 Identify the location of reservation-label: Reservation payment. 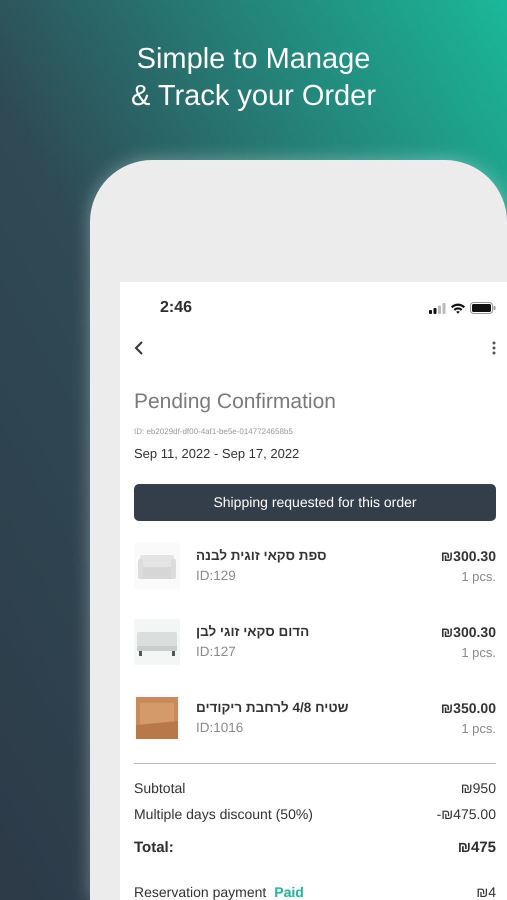
(200, 891).